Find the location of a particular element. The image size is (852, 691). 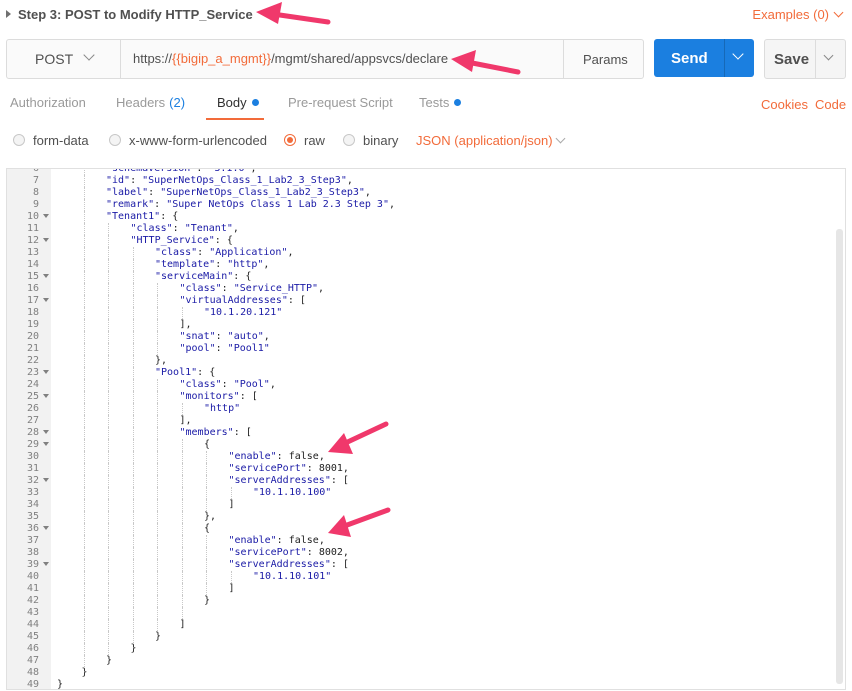

collapse-caret-icon is located at coordinates (8, 14).